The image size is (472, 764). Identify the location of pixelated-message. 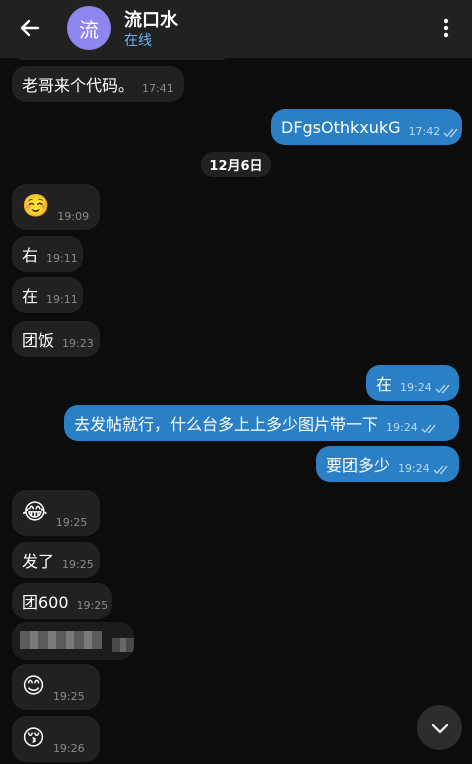
(73, 641).